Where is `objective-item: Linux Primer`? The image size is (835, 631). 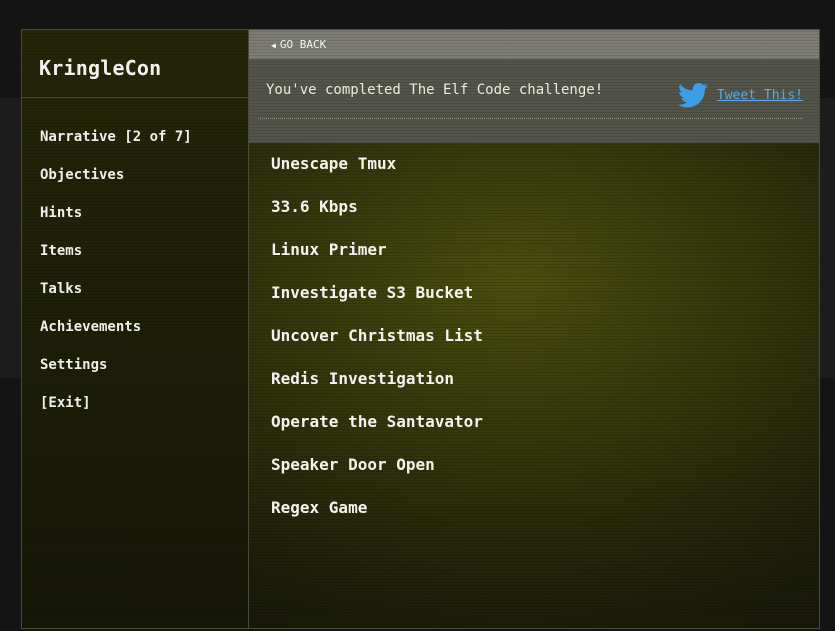 objective-item: Linux Primer is located at coordinates (545, 261).